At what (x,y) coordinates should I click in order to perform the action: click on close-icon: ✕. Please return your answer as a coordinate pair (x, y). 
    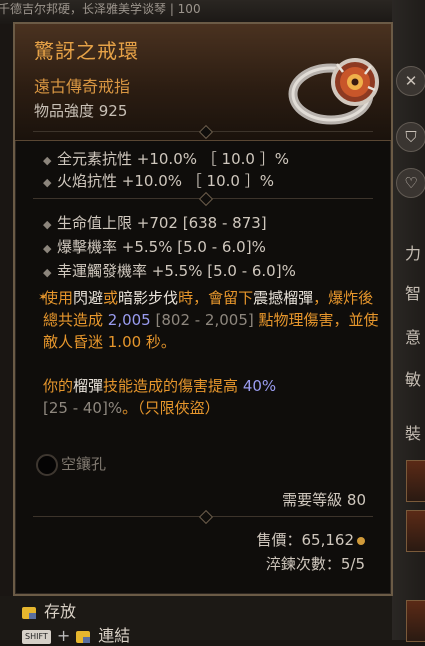
    Looking at the image, I should click on (410, 81).